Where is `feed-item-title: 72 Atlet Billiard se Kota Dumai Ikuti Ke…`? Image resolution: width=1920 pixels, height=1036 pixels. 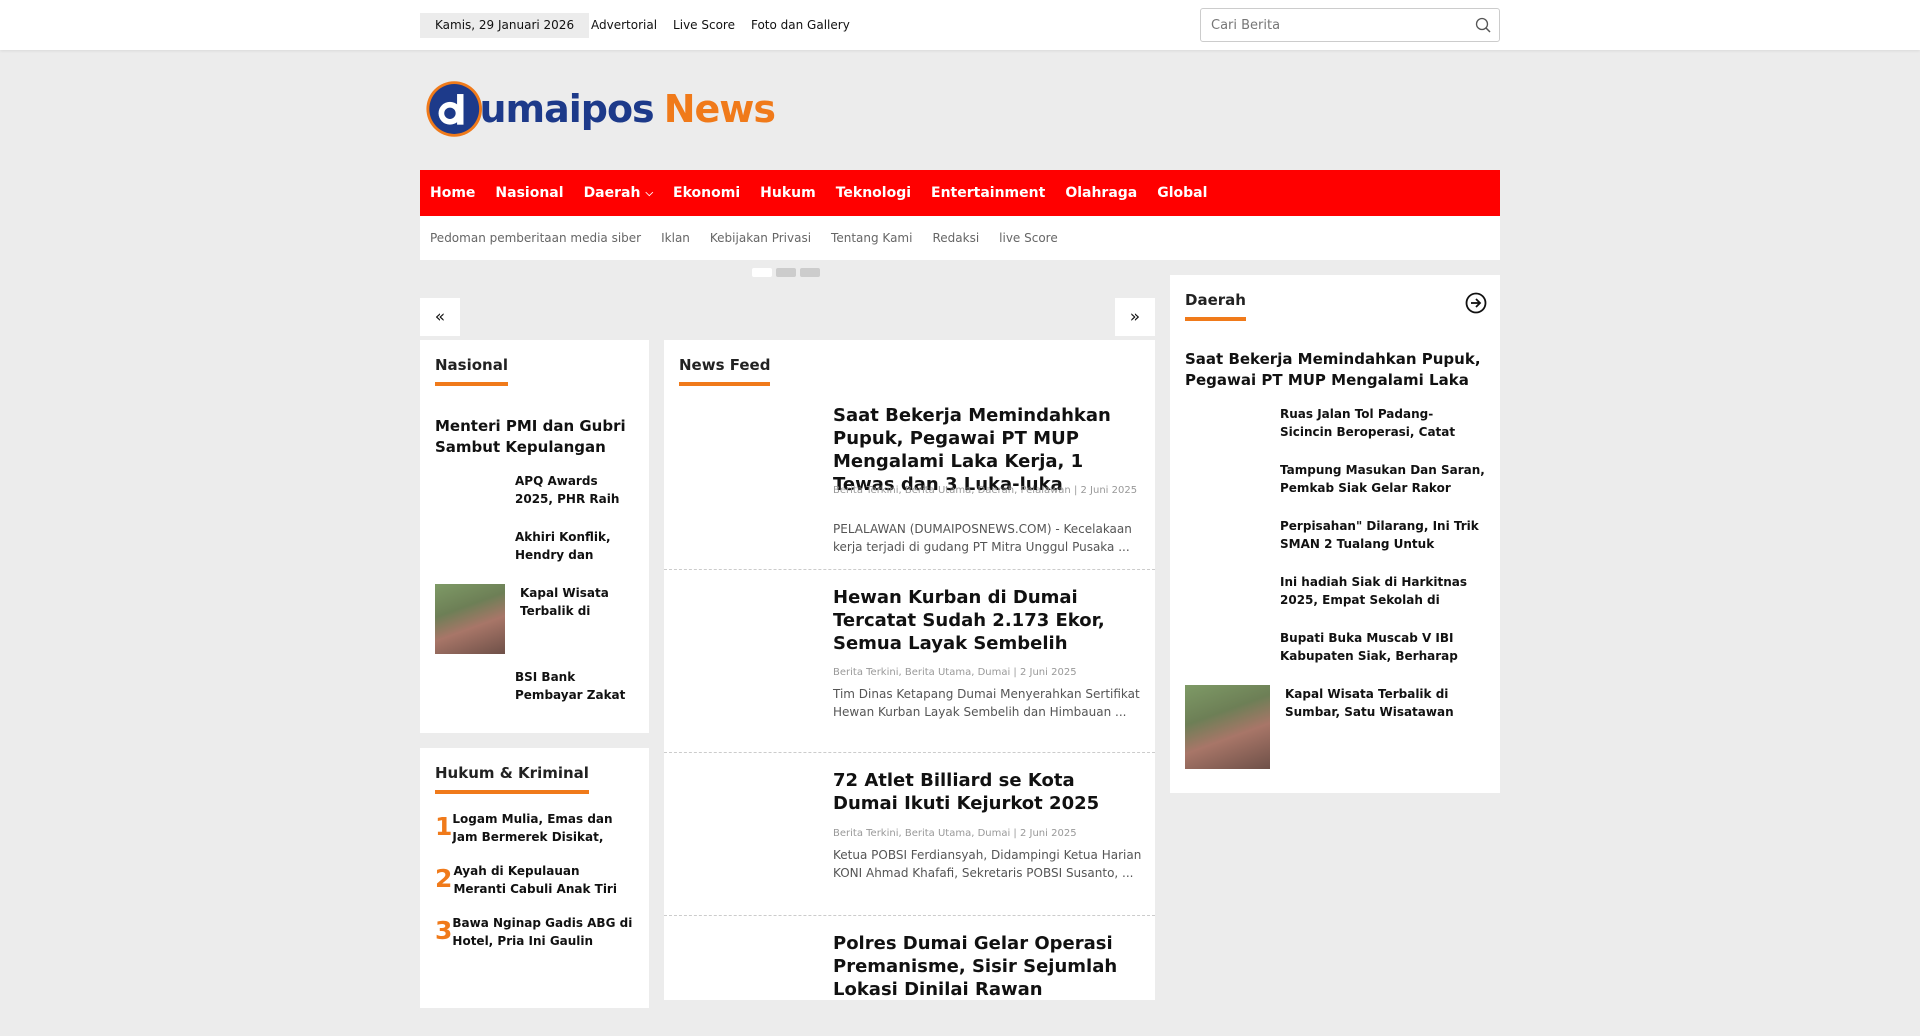 feed-item-title: 72 Atlet Billiard se Kota Dumai Ikuti Ke… is located at coordinates (989, 792).